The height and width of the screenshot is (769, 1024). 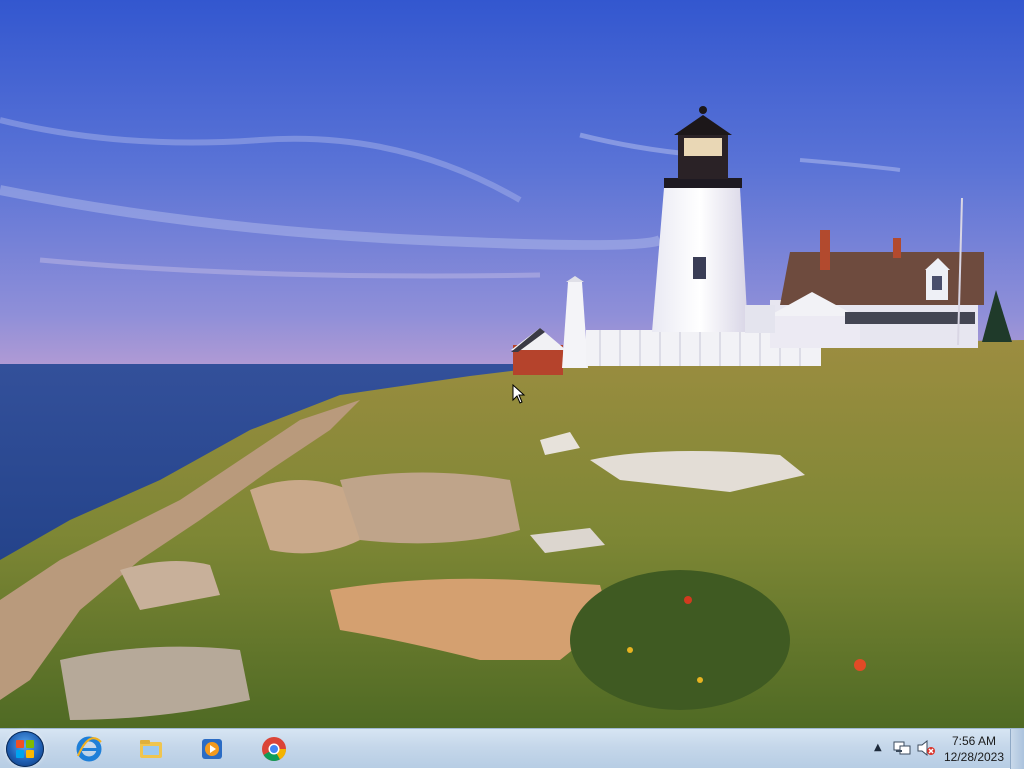 I want to click on taskbar-app-chrome, so click(x=274, y=749).